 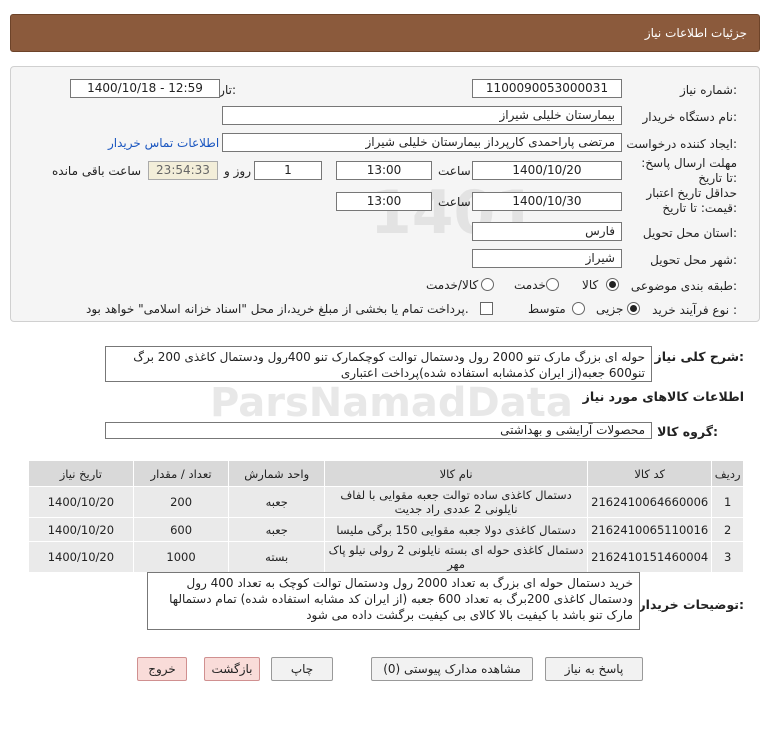 I want to click on buyer-org-label: نام دستگاه خریدار:, so click(x=690, y=117).